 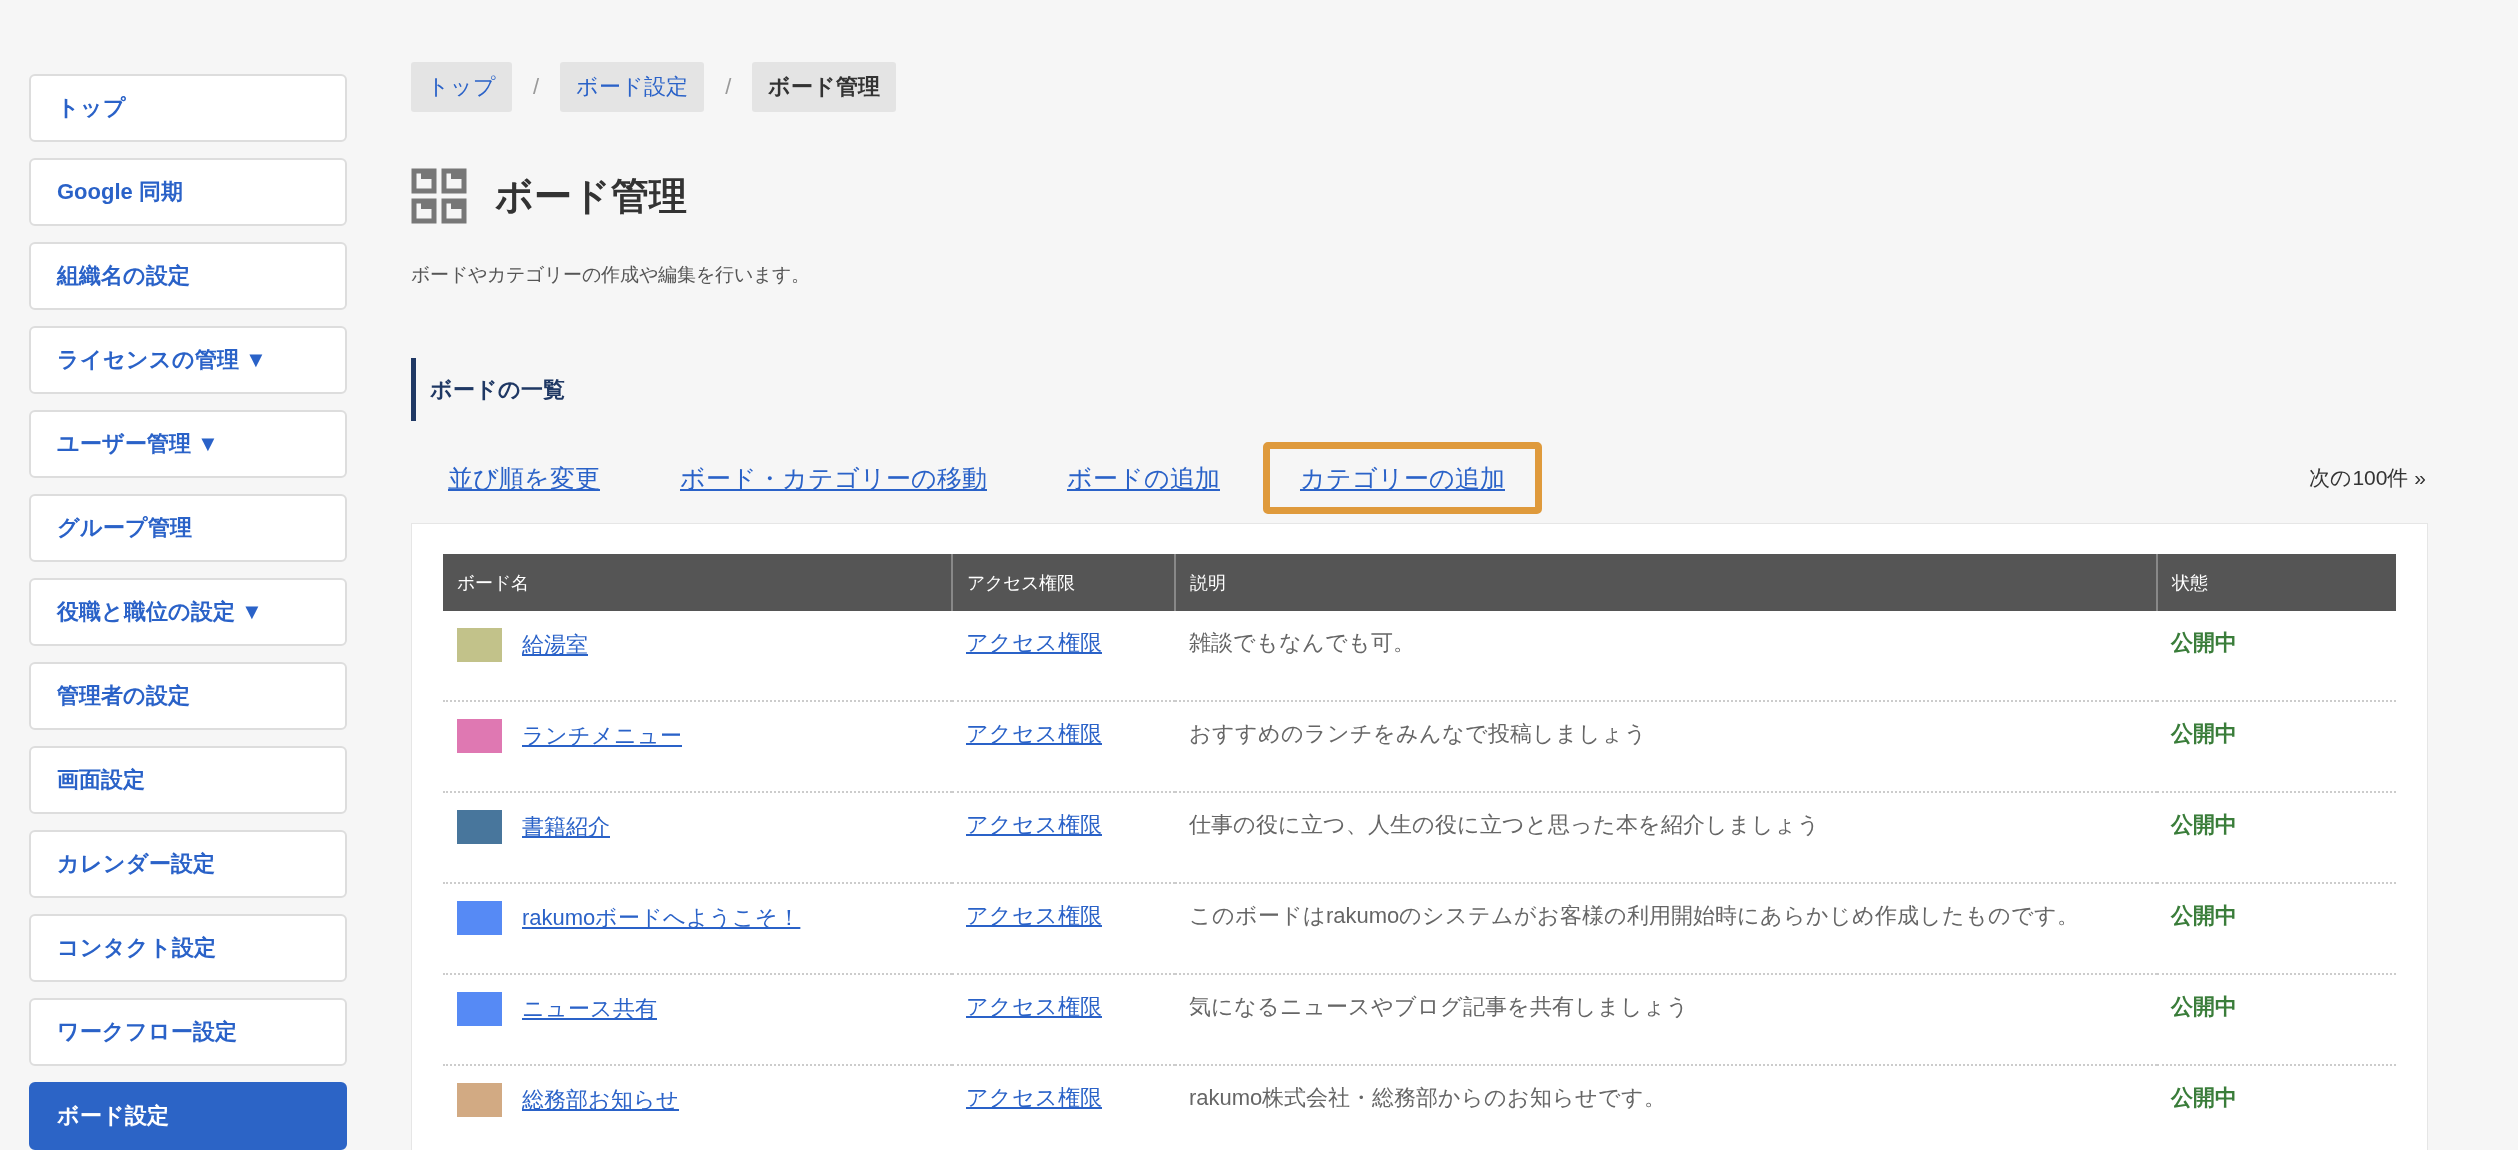 What do you see at coordinates (600, 1100) in the screenshot?
I see `board-name-link: 総務部お知らせ` at bounding box center [600, 1100].